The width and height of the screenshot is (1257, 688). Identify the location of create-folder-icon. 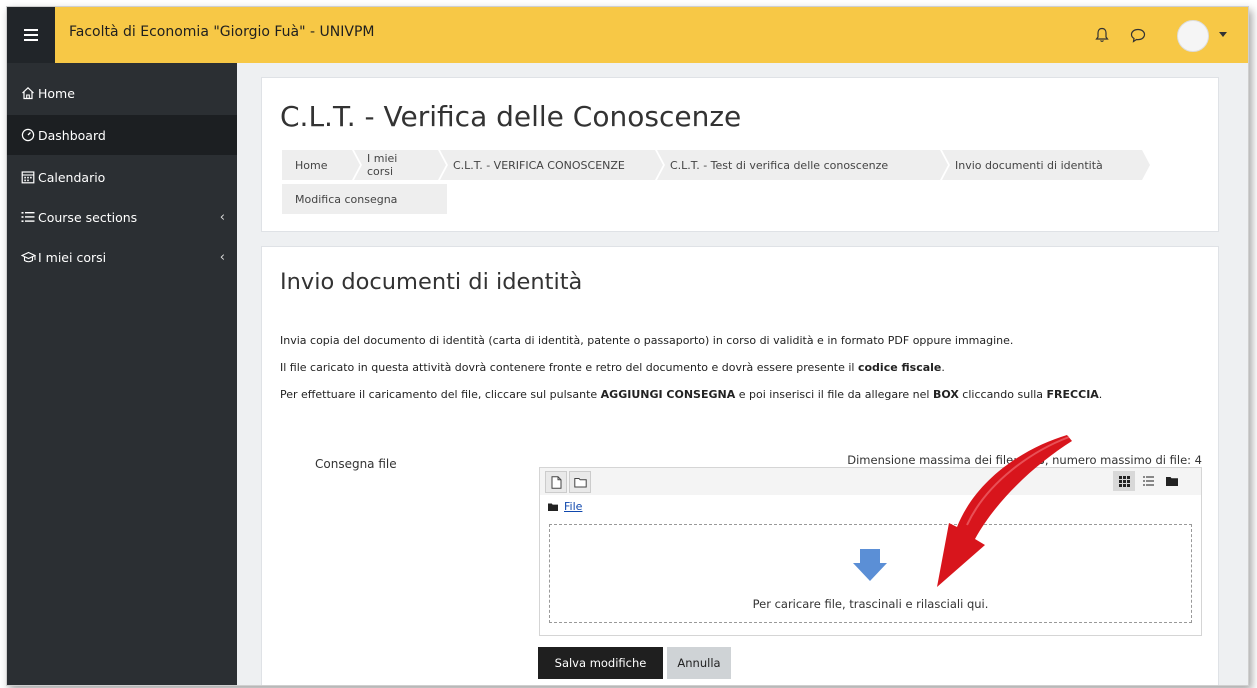
(580, 482).